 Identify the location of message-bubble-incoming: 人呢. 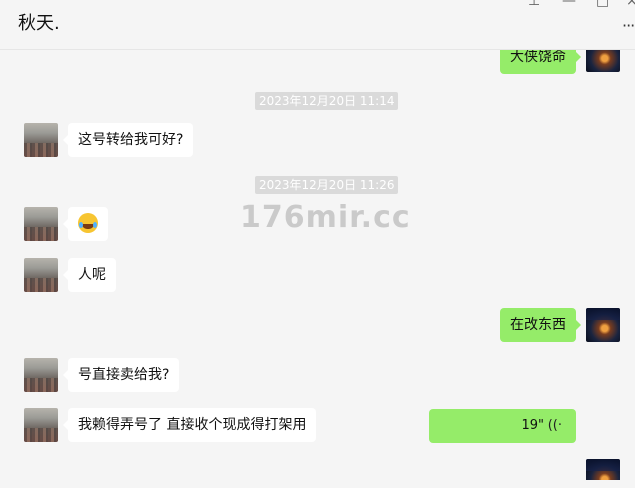
(89, 275).